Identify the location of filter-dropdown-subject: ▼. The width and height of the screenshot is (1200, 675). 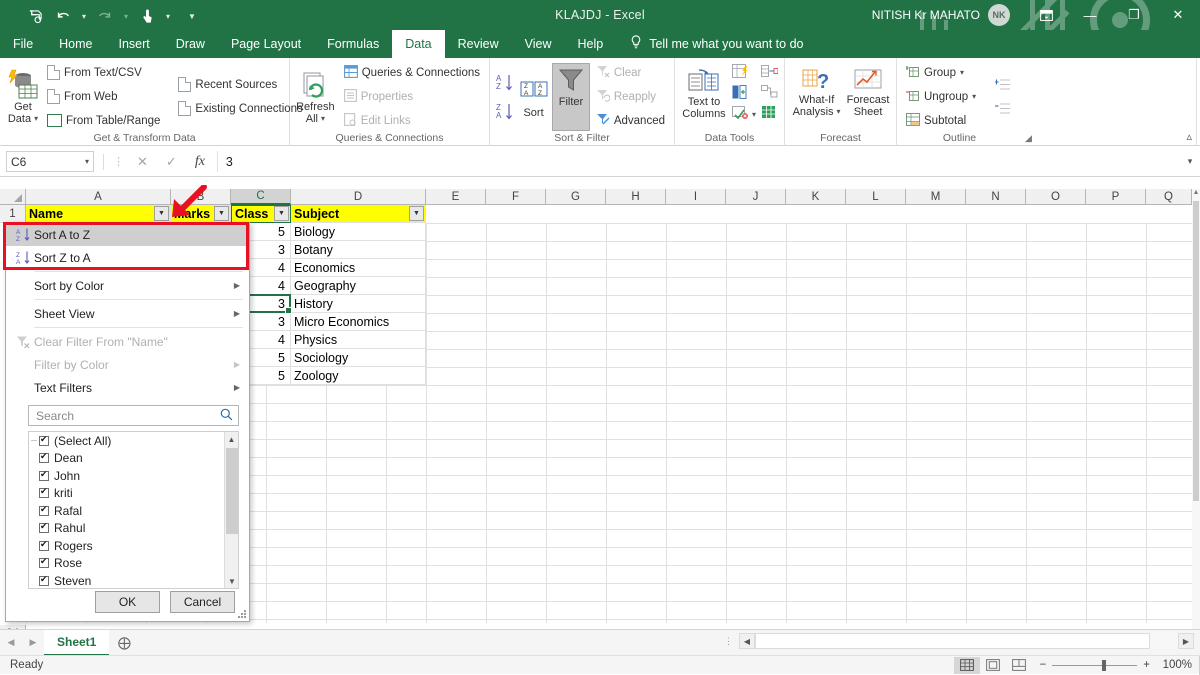
(416, 213).